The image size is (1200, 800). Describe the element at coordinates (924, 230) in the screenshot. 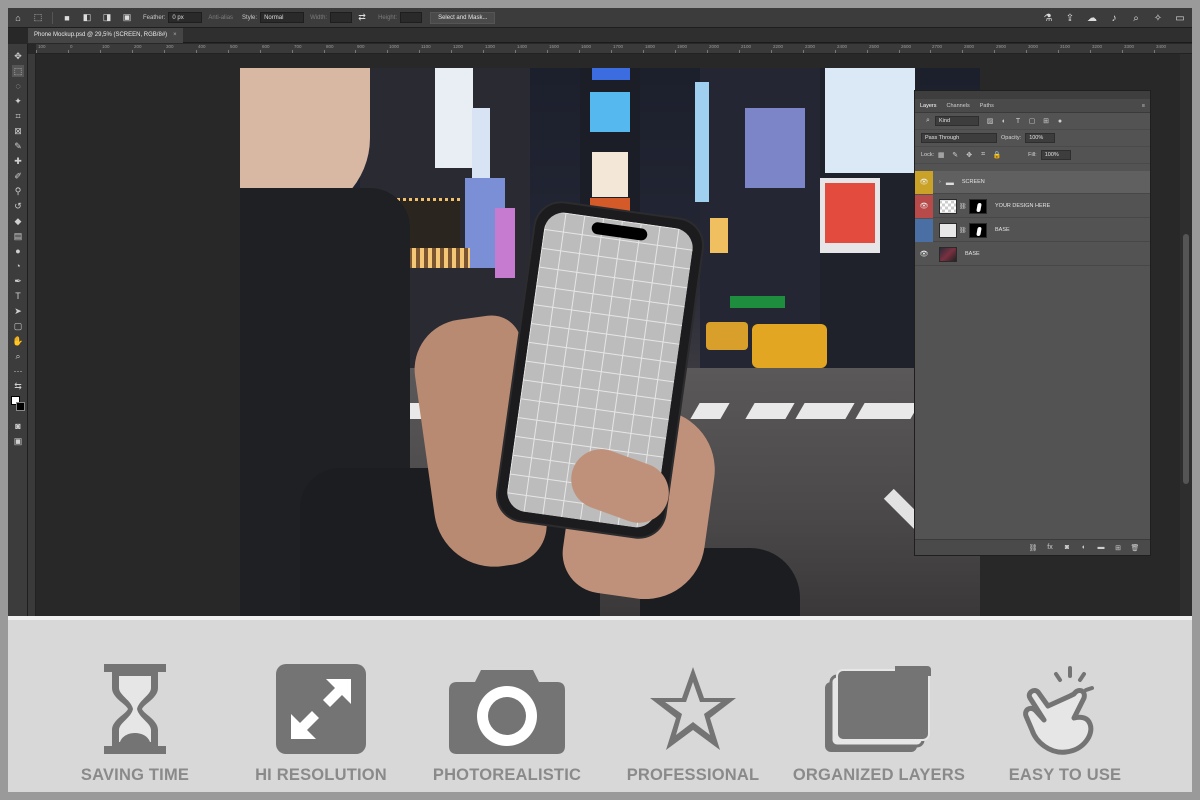

I see `visibility-eye-icon` at that location.